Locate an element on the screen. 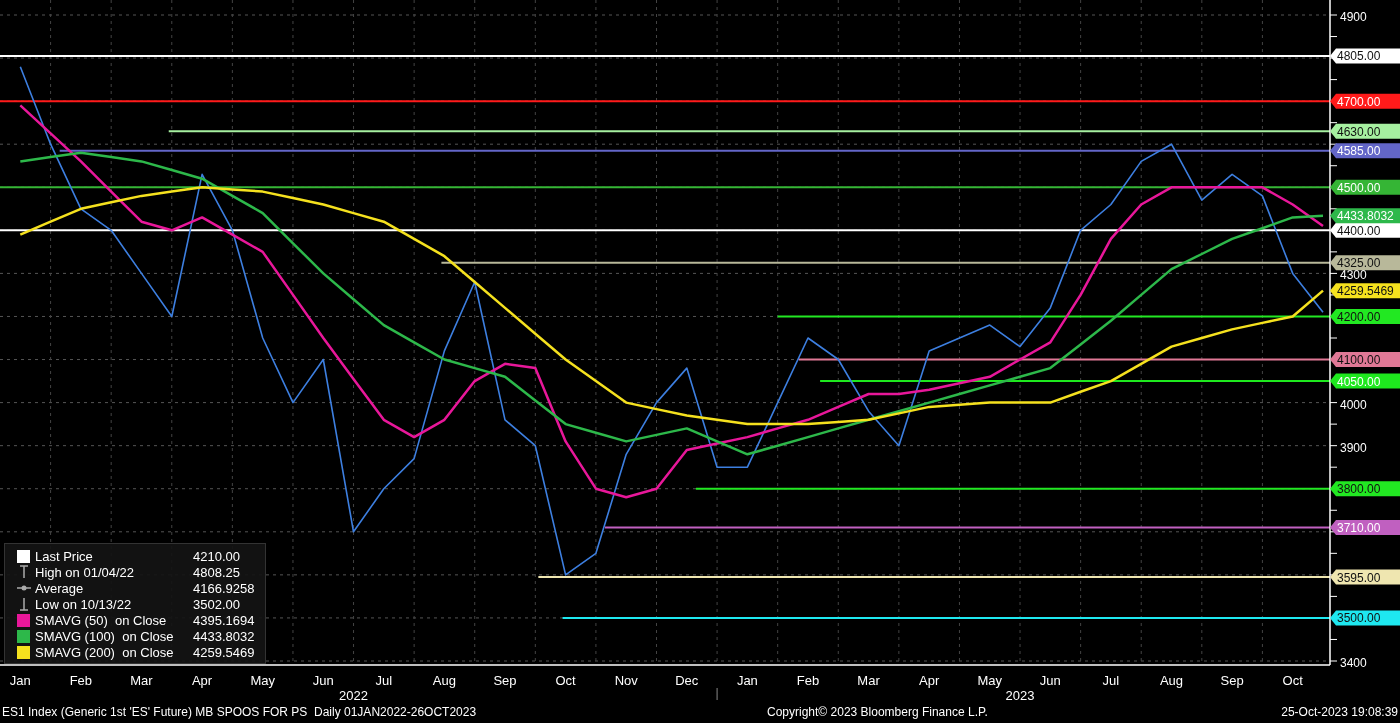  legend-label: High on 01/04/22 is located at coordinates (85, 572).